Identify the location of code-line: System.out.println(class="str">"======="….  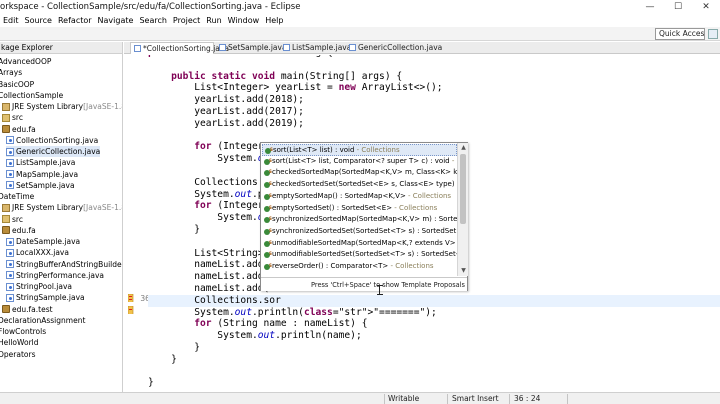
(292, 312).